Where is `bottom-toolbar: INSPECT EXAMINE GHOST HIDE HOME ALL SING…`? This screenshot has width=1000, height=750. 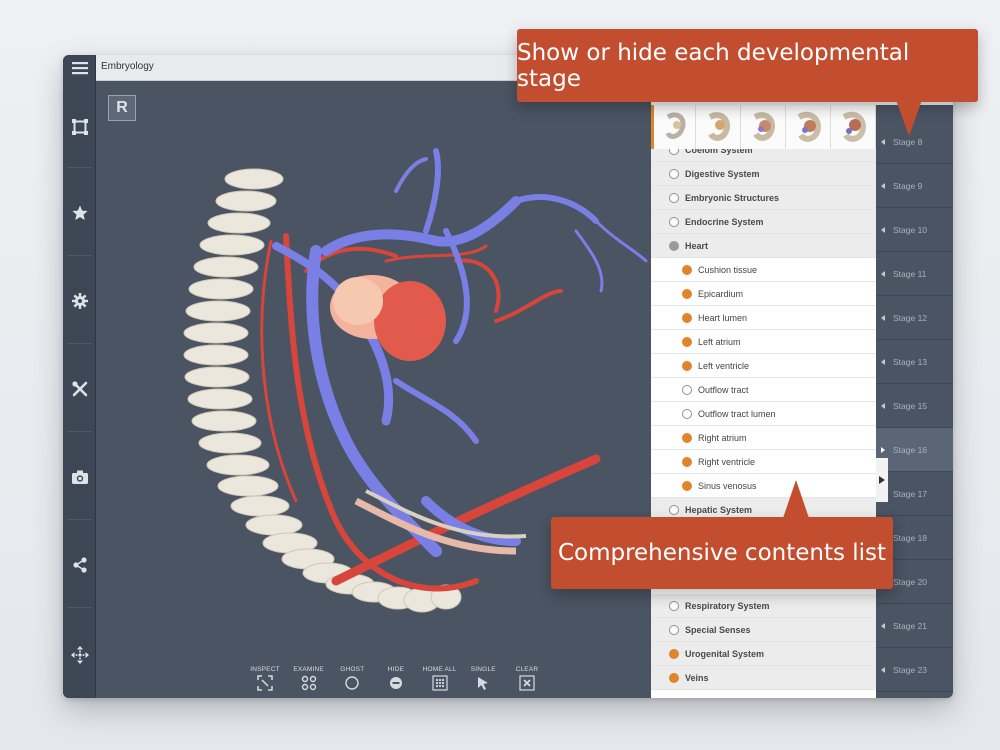
bottom-toolbar: INSPECT EXAMINE GHOST HIDE HOME ALL SING… is located at coordinates (396, 681).